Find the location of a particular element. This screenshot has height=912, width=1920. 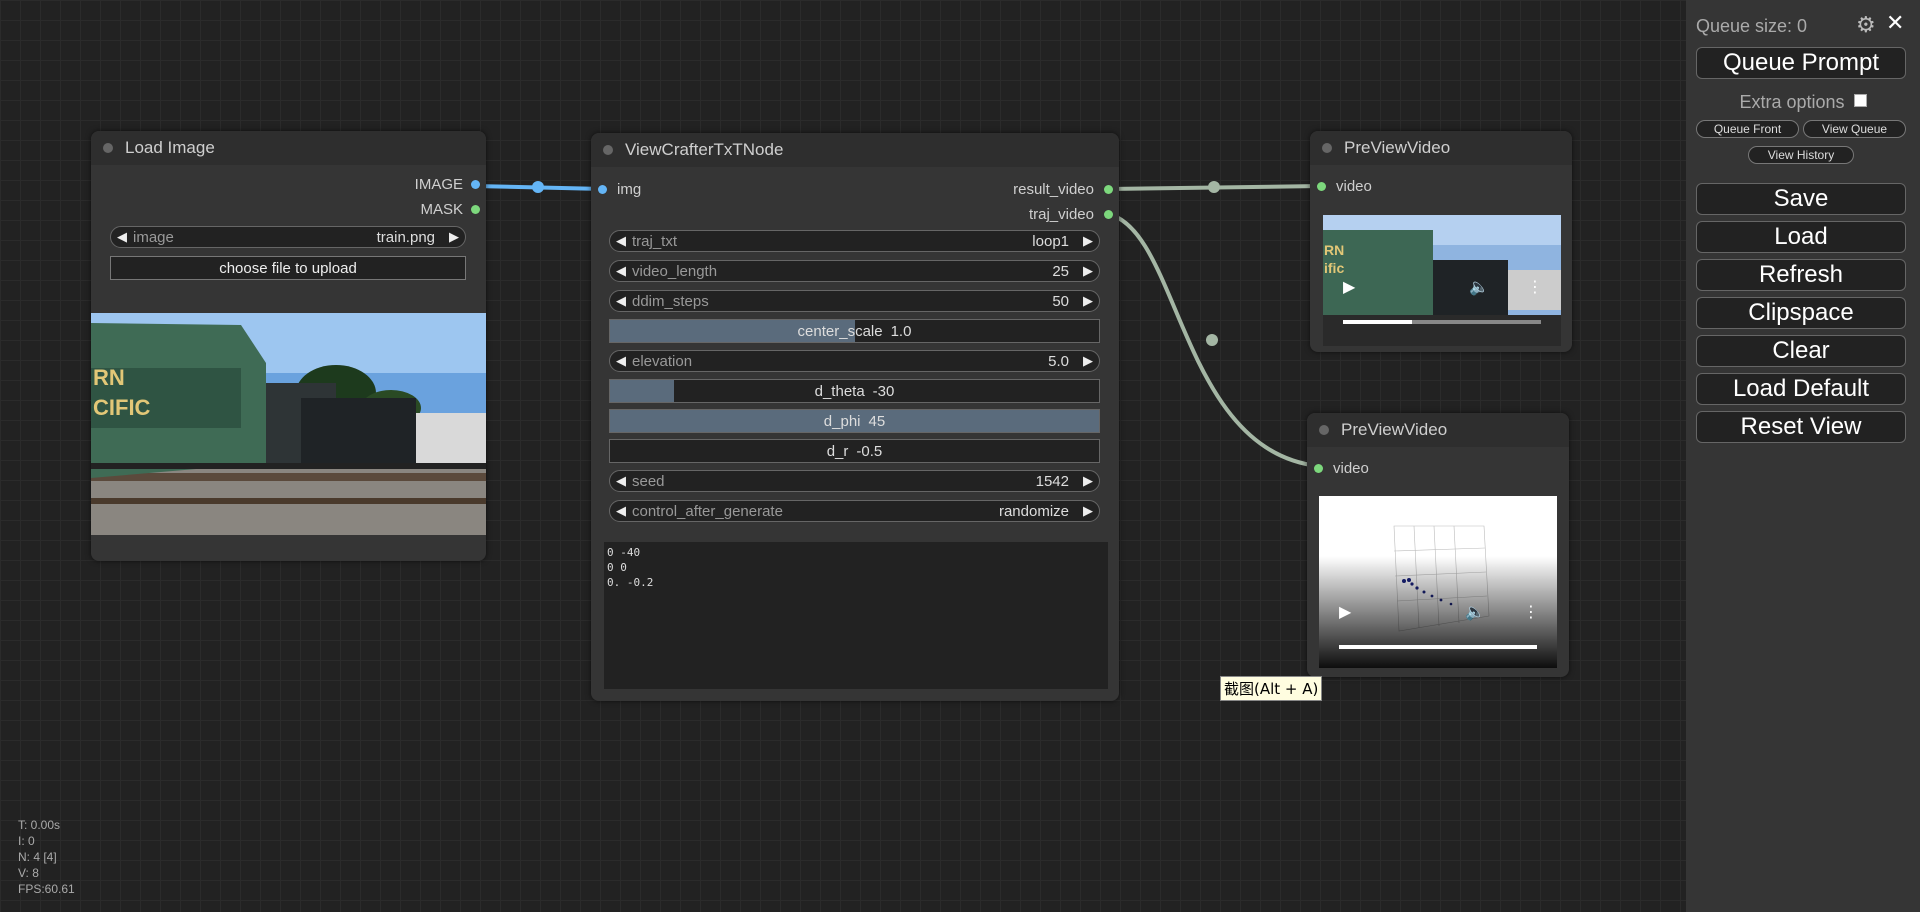

stat-fps: FPS:60.61 is located at coordinates (46, 889).